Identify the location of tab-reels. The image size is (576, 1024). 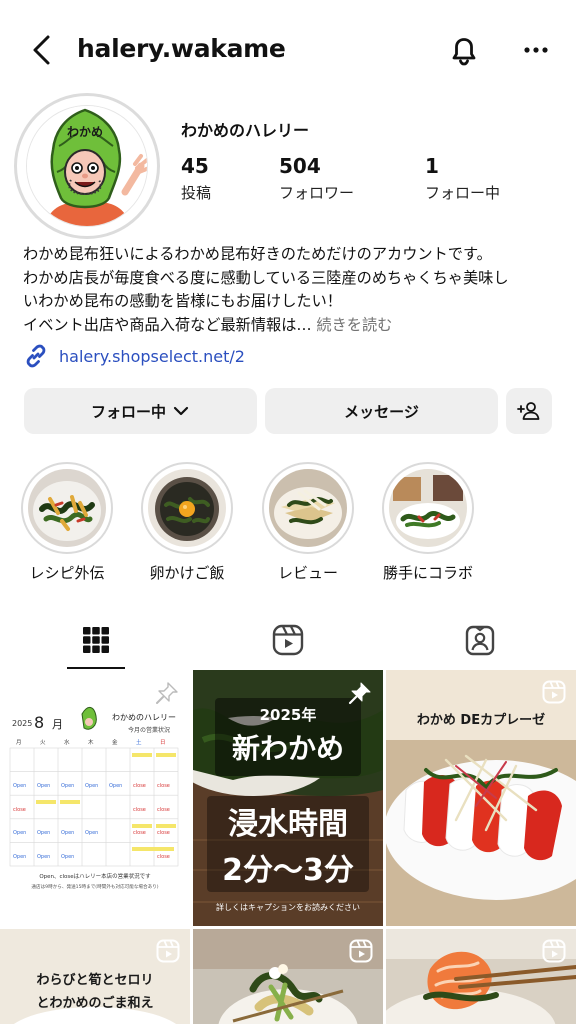
(288, 640).